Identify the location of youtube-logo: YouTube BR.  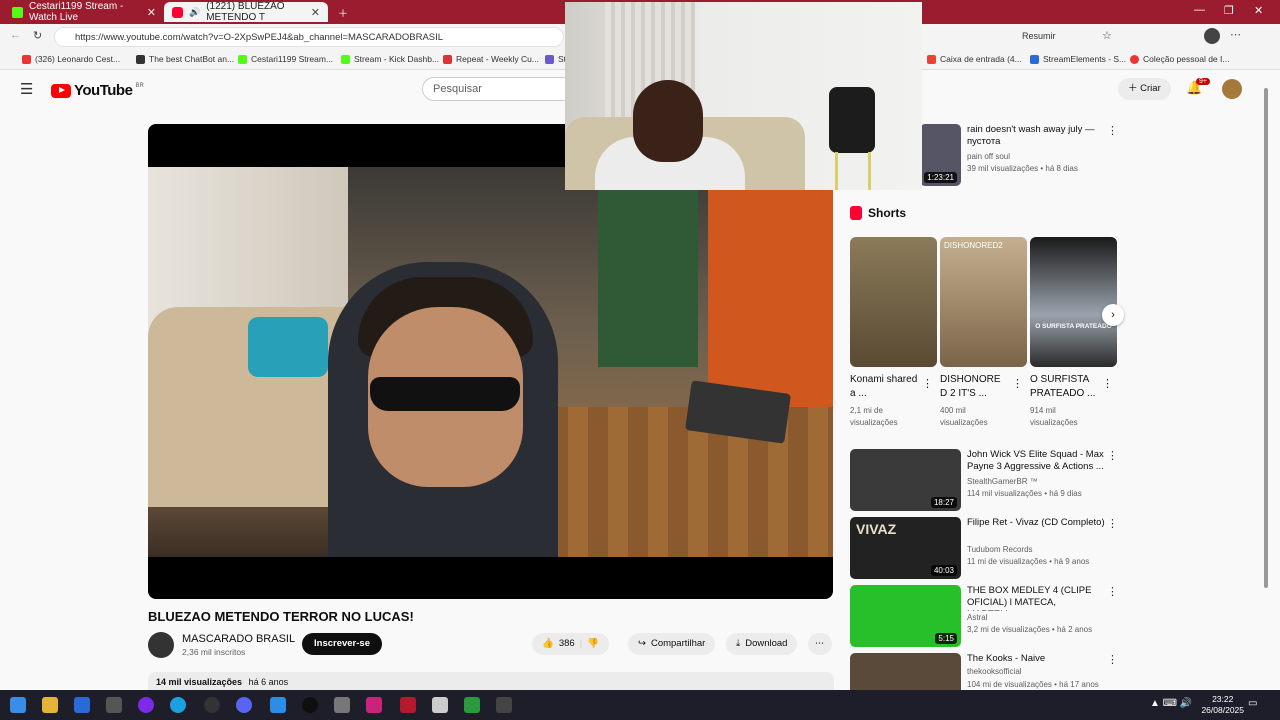
(97, 90).